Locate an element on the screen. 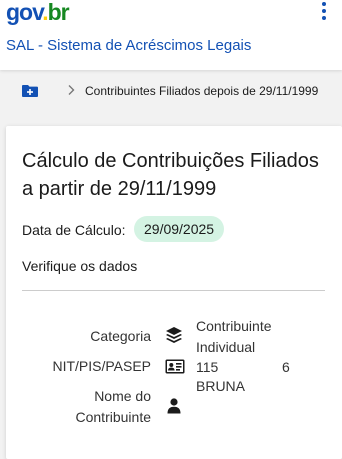 Image resolution: width=342 pixels, height=459 pixels. categoria-label: Categoria is located at coordinates (120, 336).